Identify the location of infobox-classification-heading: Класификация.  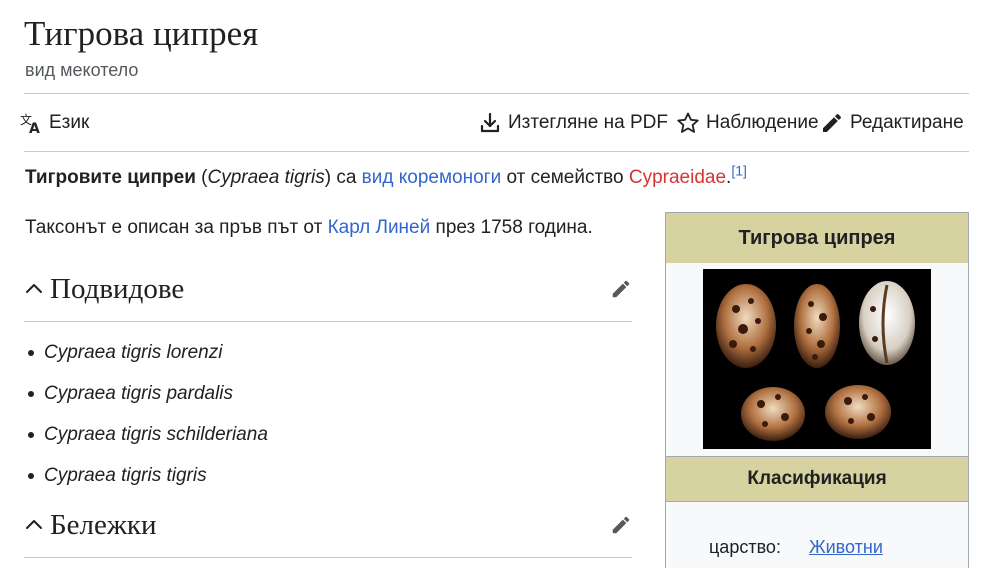
(817, 479).